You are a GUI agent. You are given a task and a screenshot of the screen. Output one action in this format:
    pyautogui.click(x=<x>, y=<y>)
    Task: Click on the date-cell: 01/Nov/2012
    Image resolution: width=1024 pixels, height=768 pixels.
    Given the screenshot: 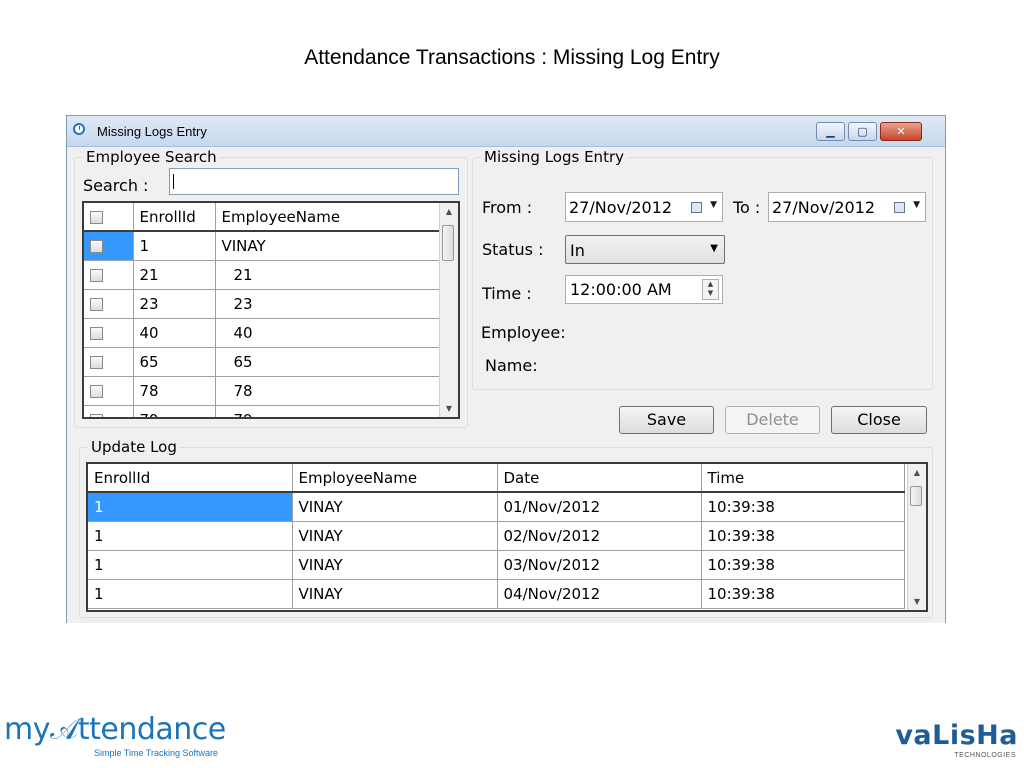 What is the action you would take?
    pyautogui.click(x=599, y=507)
    